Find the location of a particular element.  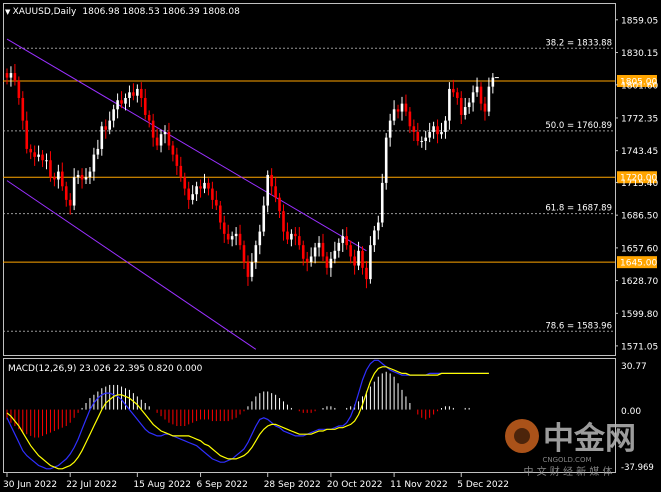

y-tick-label: 1686.50 is located at coordinates (639, 217).